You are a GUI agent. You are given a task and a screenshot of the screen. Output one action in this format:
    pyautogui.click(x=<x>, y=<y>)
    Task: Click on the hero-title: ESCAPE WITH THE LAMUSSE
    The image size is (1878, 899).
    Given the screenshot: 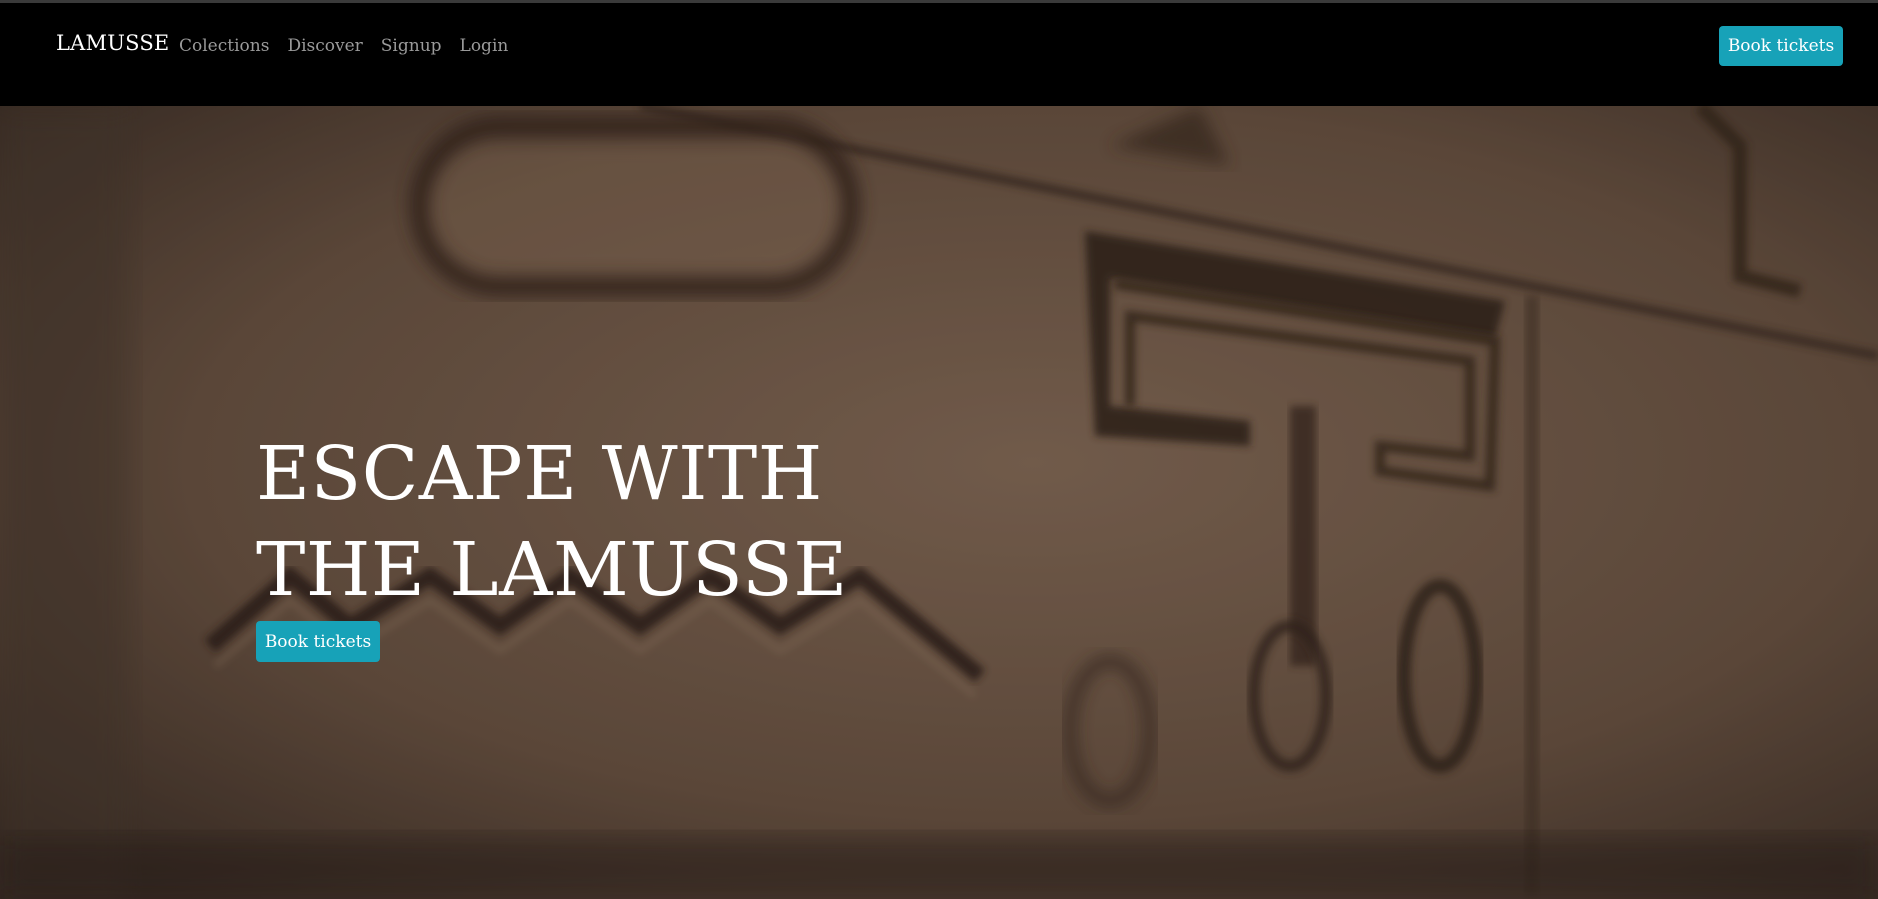 What is the action you would take?
    pyautogui.click(x=552, y=522)
    